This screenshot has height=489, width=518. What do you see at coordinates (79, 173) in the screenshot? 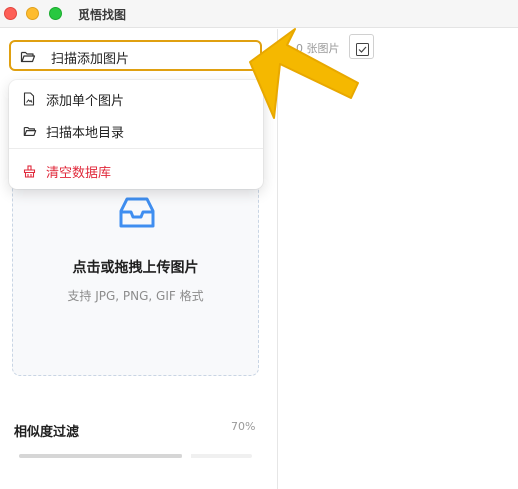
I see `menu-item-label: 清空数据库` at bounding box center [79, 173].